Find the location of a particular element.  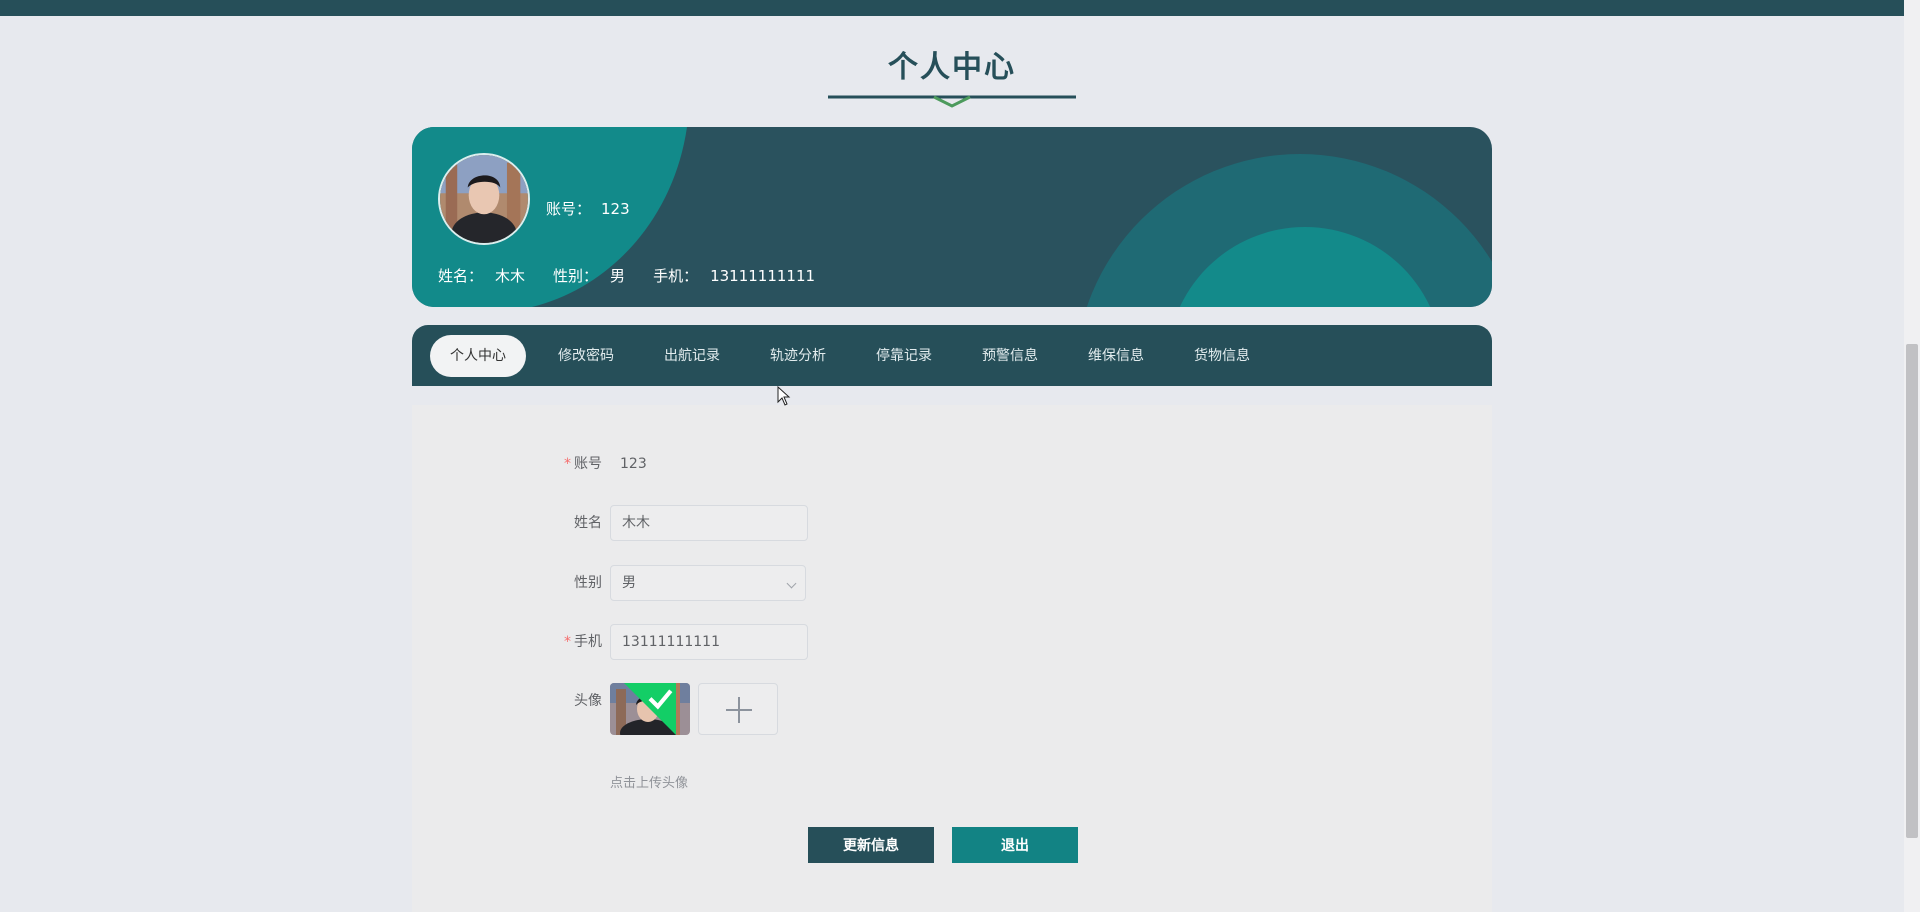

account-value: 123 is located at coordinates (633, 464).